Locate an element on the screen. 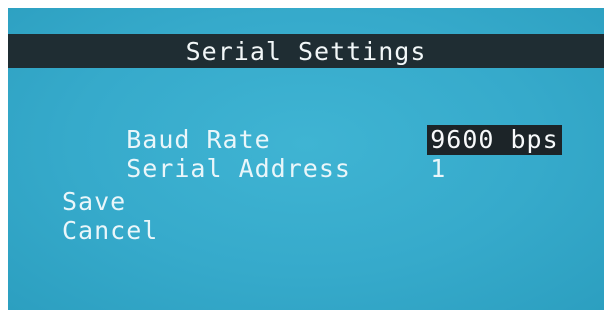  page-title: Serial Settings is located at coordinates (306, 51).